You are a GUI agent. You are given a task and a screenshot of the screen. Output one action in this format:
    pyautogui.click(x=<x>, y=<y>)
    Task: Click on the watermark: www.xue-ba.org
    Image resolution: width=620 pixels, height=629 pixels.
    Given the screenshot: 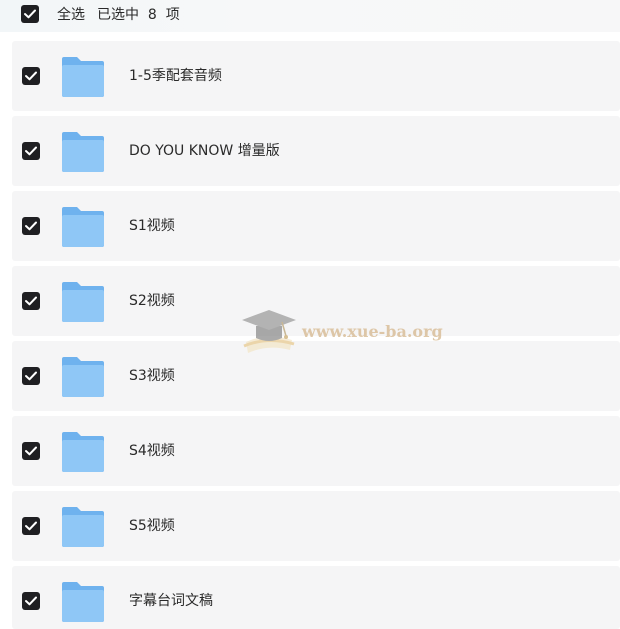 What is the action you would take?
    pyautogui.click(x=343, y=334)
    